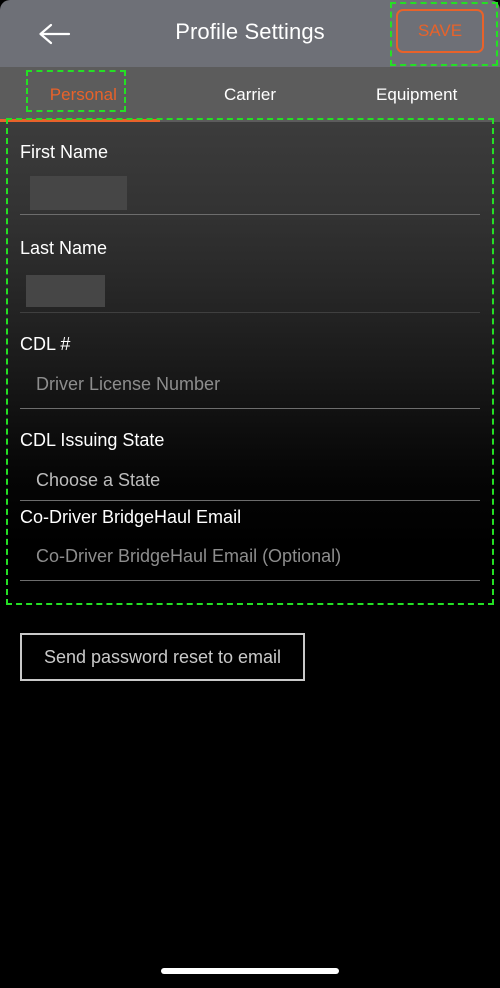 The width and height of the screenshot is (500, 988). Describe the element at coordinates (250, 312) in the screenshot. I see `last-name-divider` at that location.